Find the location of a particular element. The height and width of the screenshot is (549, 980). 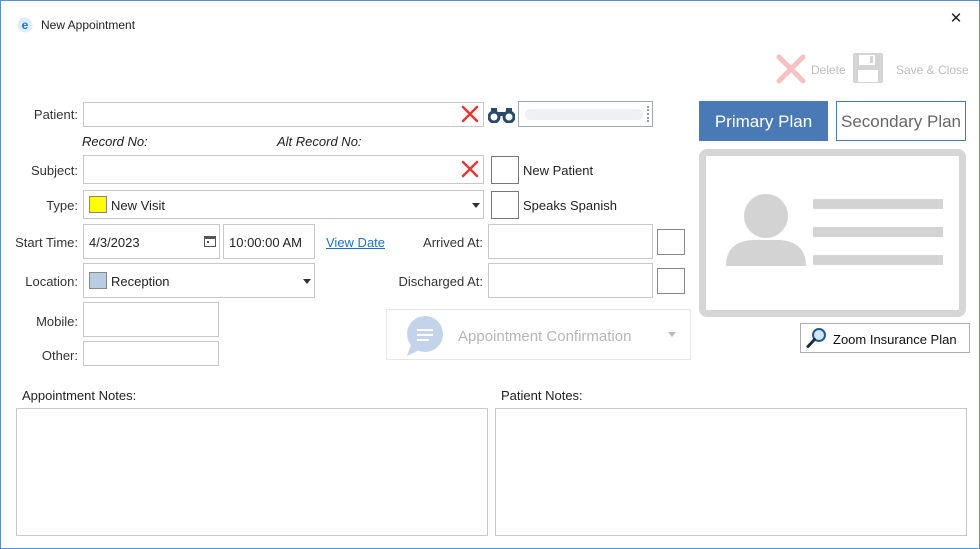

location-color-swatch is located at coordinates (98, 280).